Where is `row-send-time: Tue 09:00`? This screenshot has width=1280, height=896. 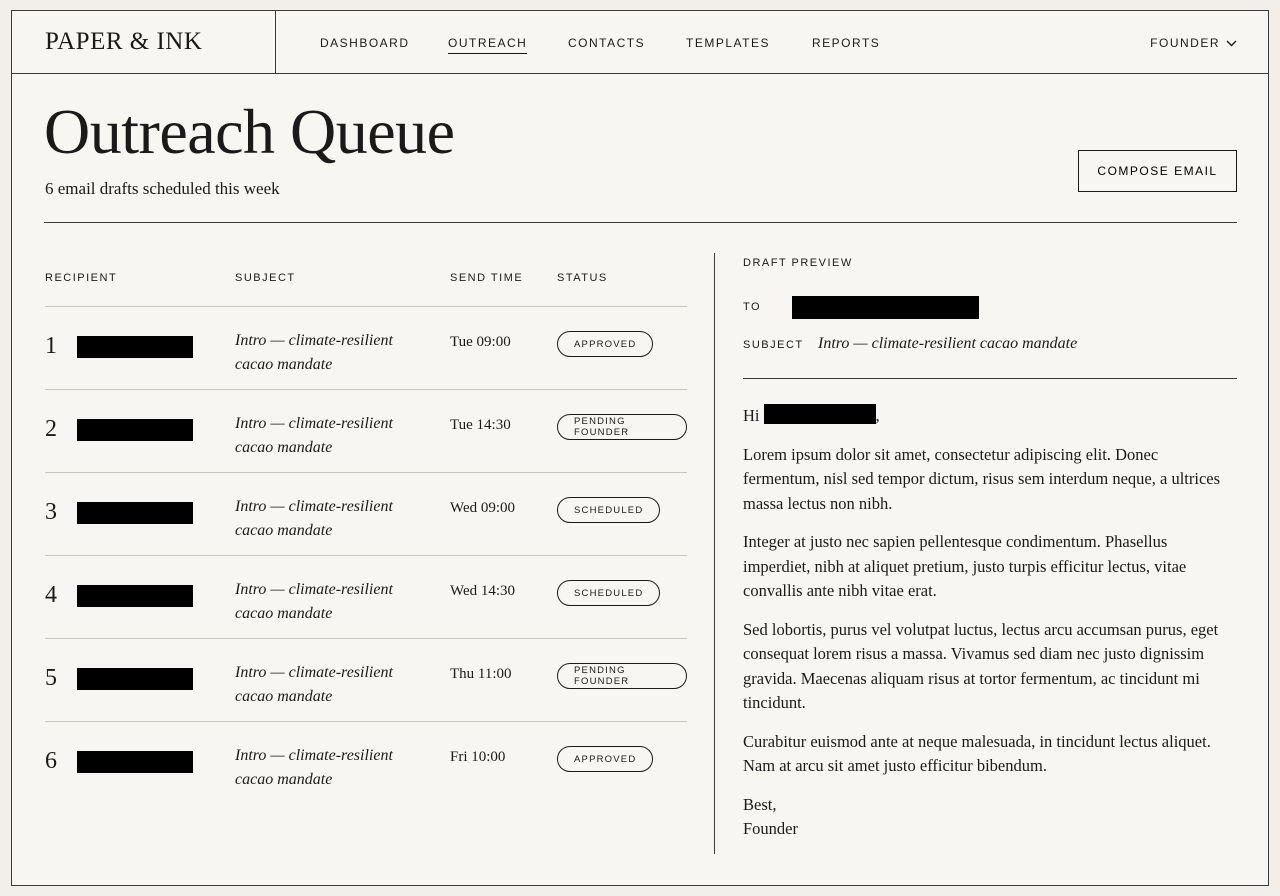 row-send-time: Tue 09:00 is located at coordinates (480, 342).